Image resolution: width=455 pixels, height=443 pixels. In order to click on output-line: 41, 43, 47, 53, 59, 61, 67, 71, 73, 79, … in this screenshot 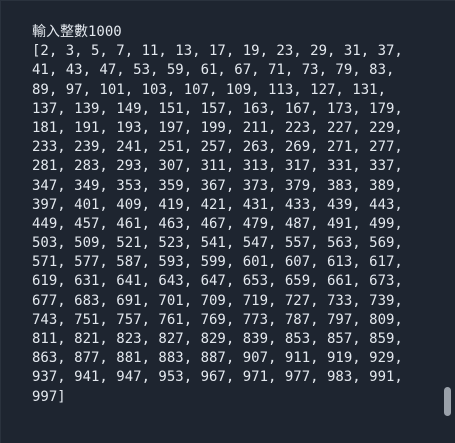, I will do `click(213, 70)`.